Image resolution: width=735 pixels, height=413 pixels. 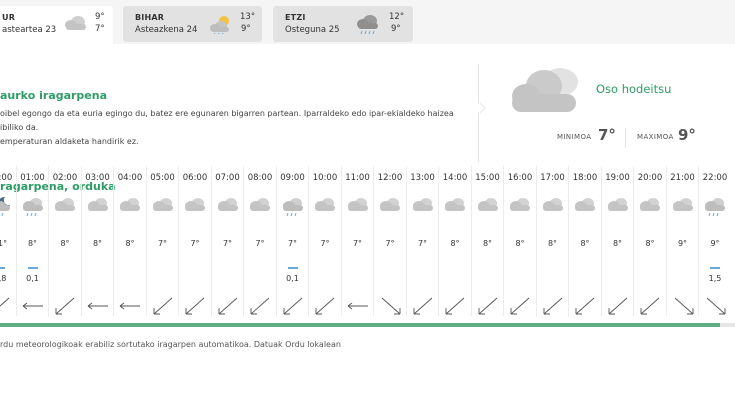 I want to click on hour-column: 00:00 11° 0,8, so click(x=7, y=241).